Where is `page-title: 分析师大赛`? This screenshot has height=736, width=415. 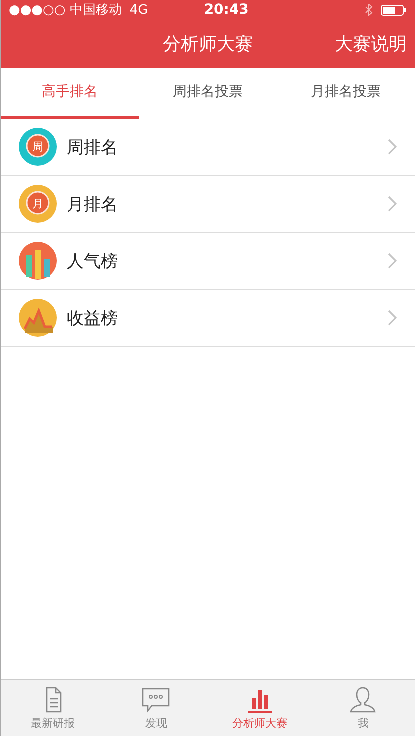
page-title: 分析师大赛 is located at coordinates (208, 44).